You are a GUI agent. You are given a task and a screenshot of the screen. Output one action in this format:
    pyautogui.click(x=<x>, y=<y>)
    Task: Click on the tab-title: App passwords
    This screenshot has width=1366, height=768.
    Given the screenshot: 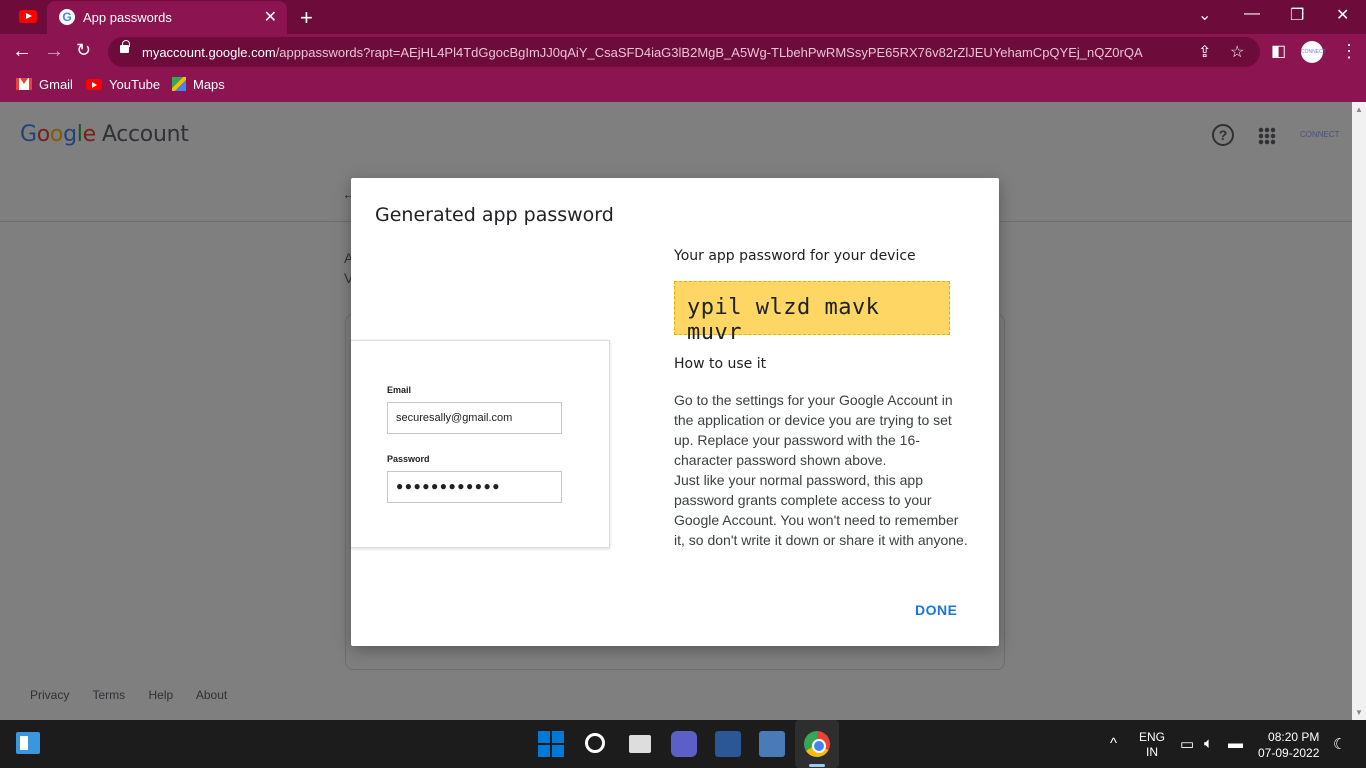 What is the action you would take?
    pyautogui.click(x=127, y=17)
    